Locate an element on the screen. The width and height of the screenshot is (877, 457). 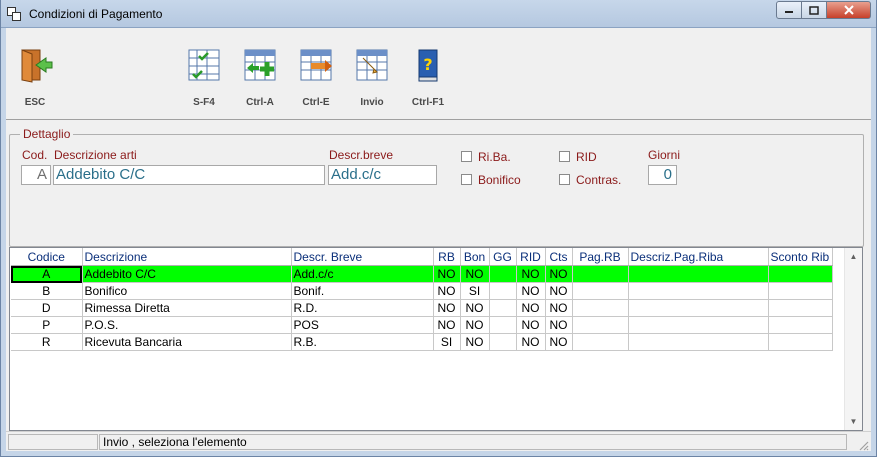
column-header: Descrizione is located at coordinates (187, 257).